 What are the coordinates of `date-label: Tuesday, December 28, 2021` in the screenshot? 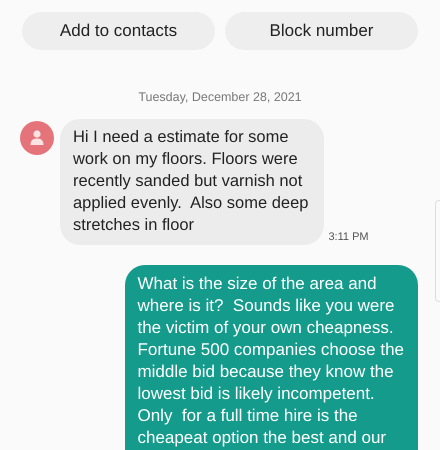 It's located at (220, 97).